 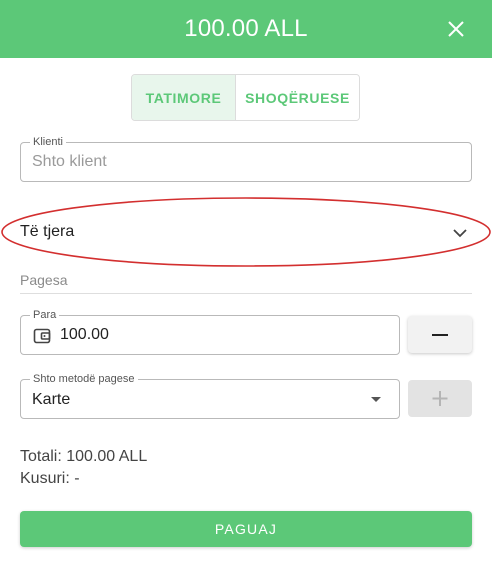 What do you see at coordinates (184, 97) in the screenshot?
I see `tab-tatimore: TATIMORE` at bounding box center [184, 97].